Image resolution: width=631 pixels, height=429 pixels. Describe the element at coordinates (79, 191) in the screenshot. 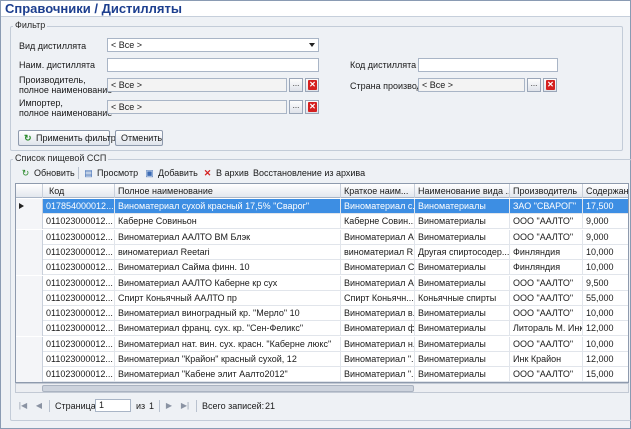

I see `column-header-kod: Код` at that location.